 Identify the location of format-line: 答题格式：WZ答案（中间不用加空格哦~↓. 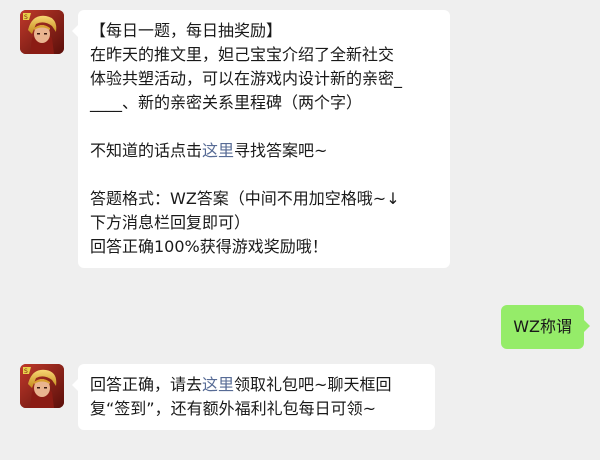
(245, 198).